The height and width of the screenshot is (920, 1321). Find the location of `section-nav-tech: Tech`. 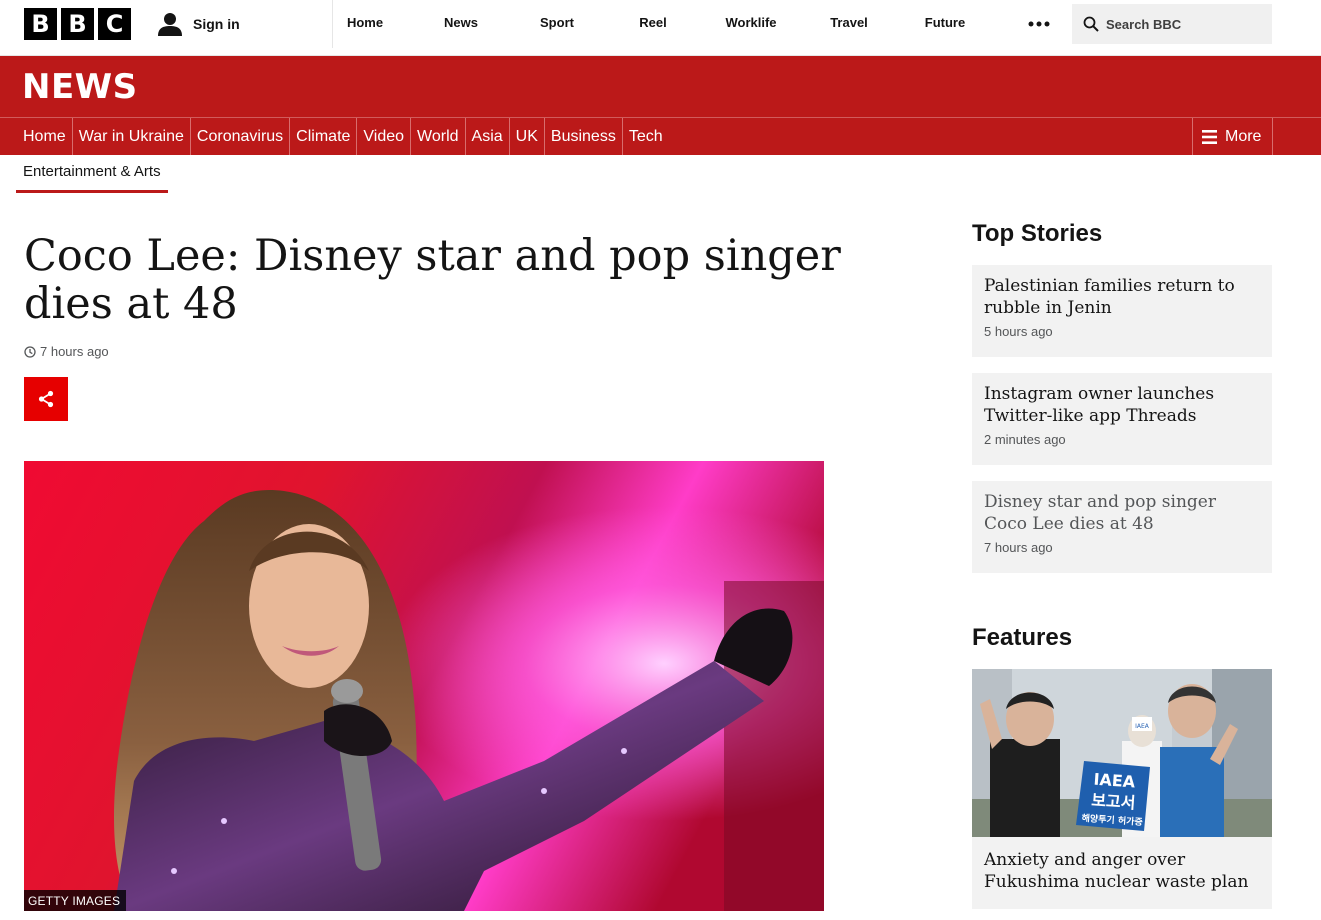

section-nav-tech: Tech is located at coordinates (645, 136).